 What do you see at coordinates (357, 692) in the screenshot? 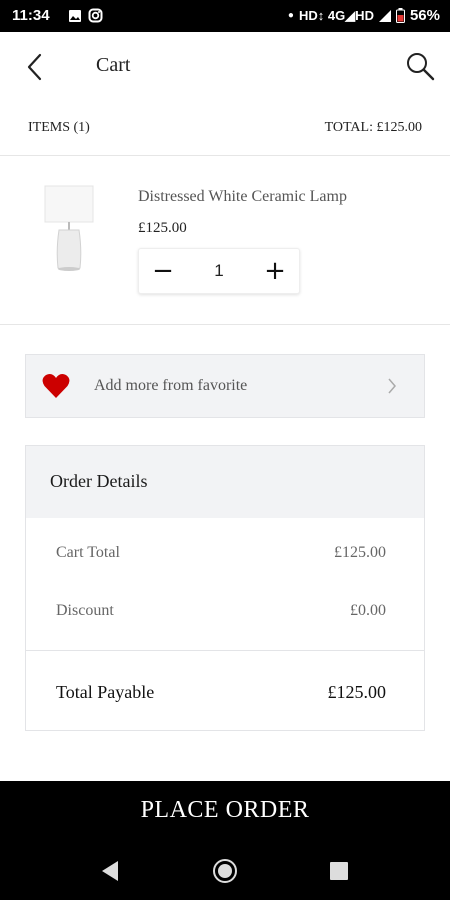
I see `total-payable-value: £125.00` at bounding box center [357, 692].